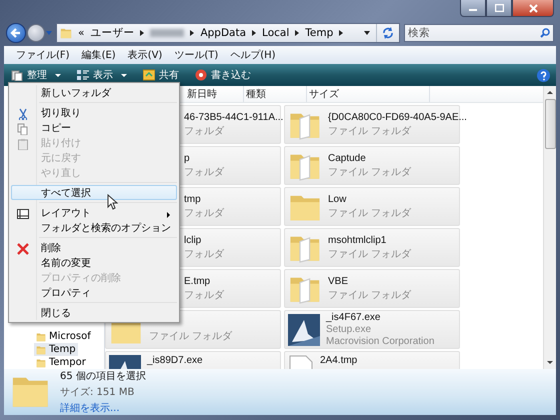  Describe the element at coordinates (275, 94) in the screenshot. I see `column-header: 種類` at that location.